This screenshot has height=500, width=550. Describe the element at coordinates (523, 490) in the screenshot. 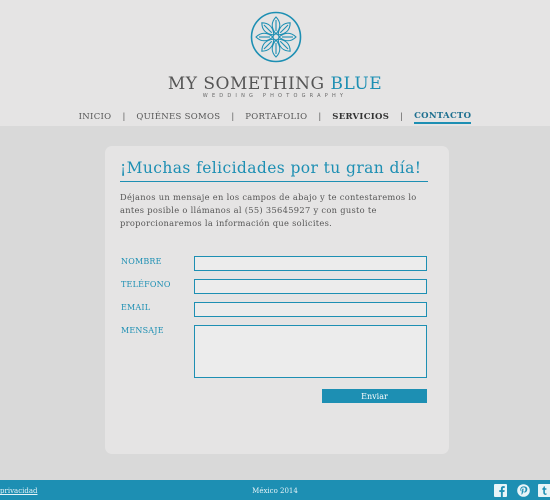

I see `pinterest-icon` at that location.